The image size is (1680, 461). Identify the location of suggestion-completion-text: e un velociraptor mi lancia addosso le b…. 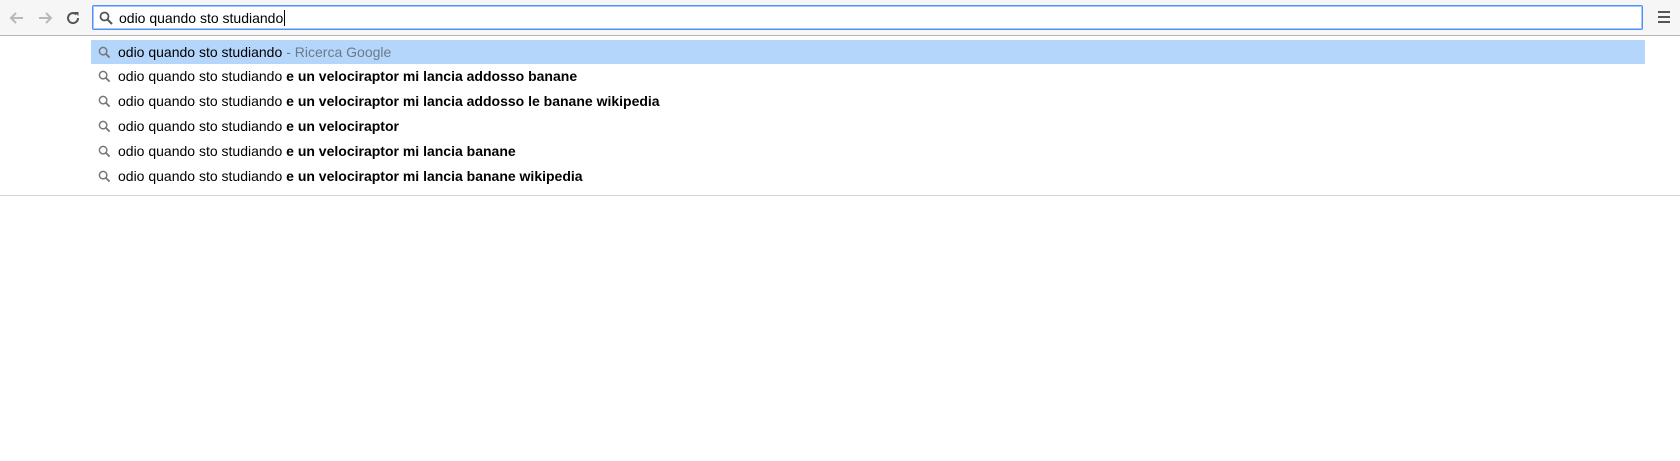
(473, 101).